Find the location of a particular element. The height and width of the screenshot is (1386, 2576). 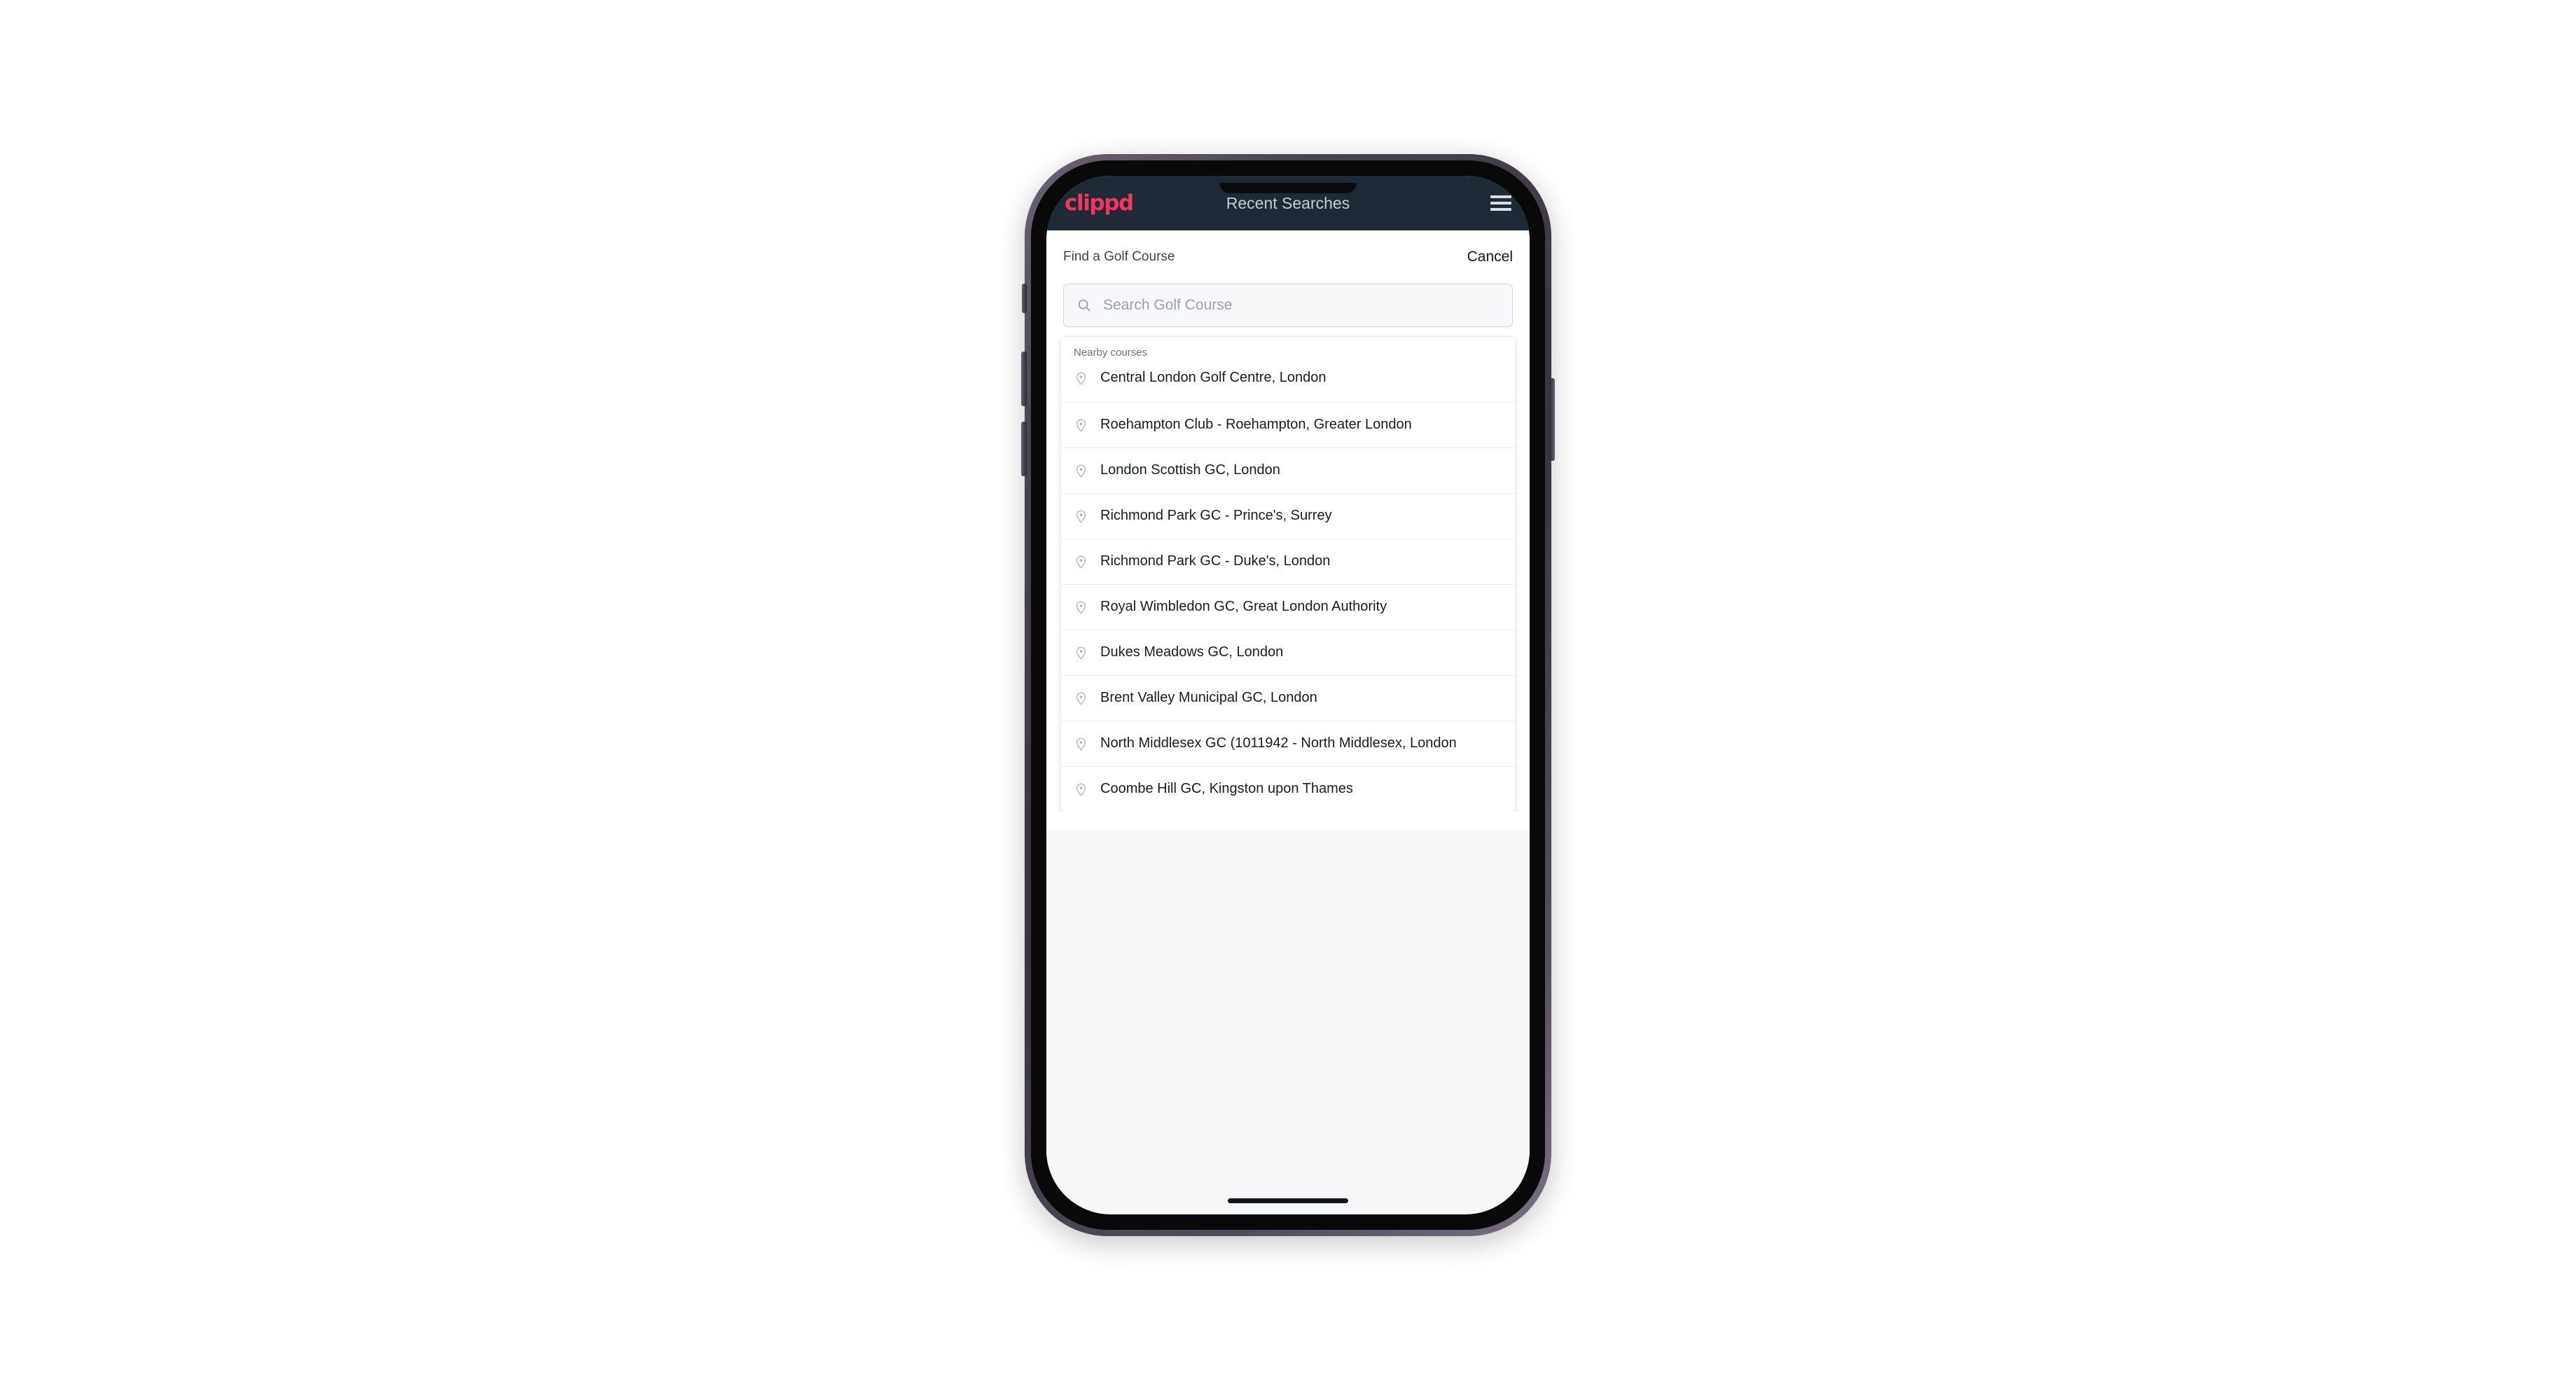

course-name: Dukes Meadows GC, London is located at coordinates (1192, 652).